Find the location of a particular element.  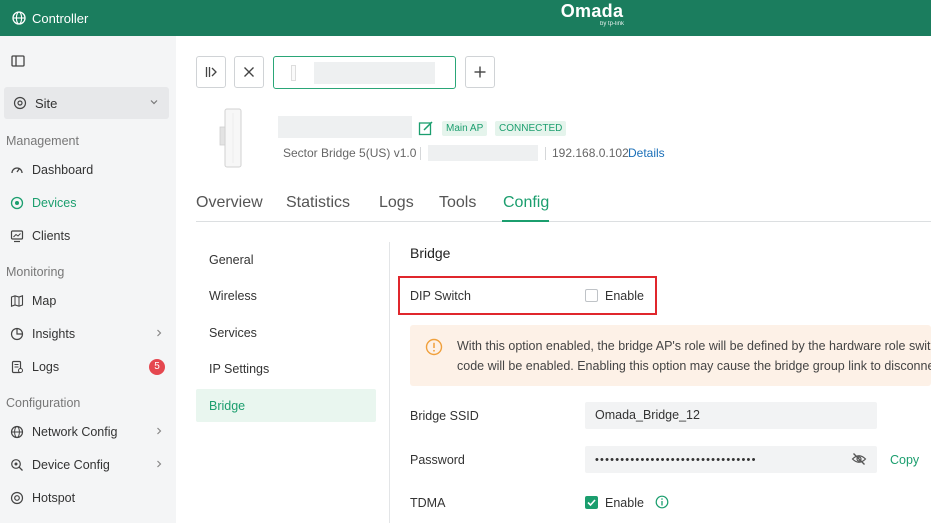

status-badge: CONNECTED is located at coordinates (531, 128).